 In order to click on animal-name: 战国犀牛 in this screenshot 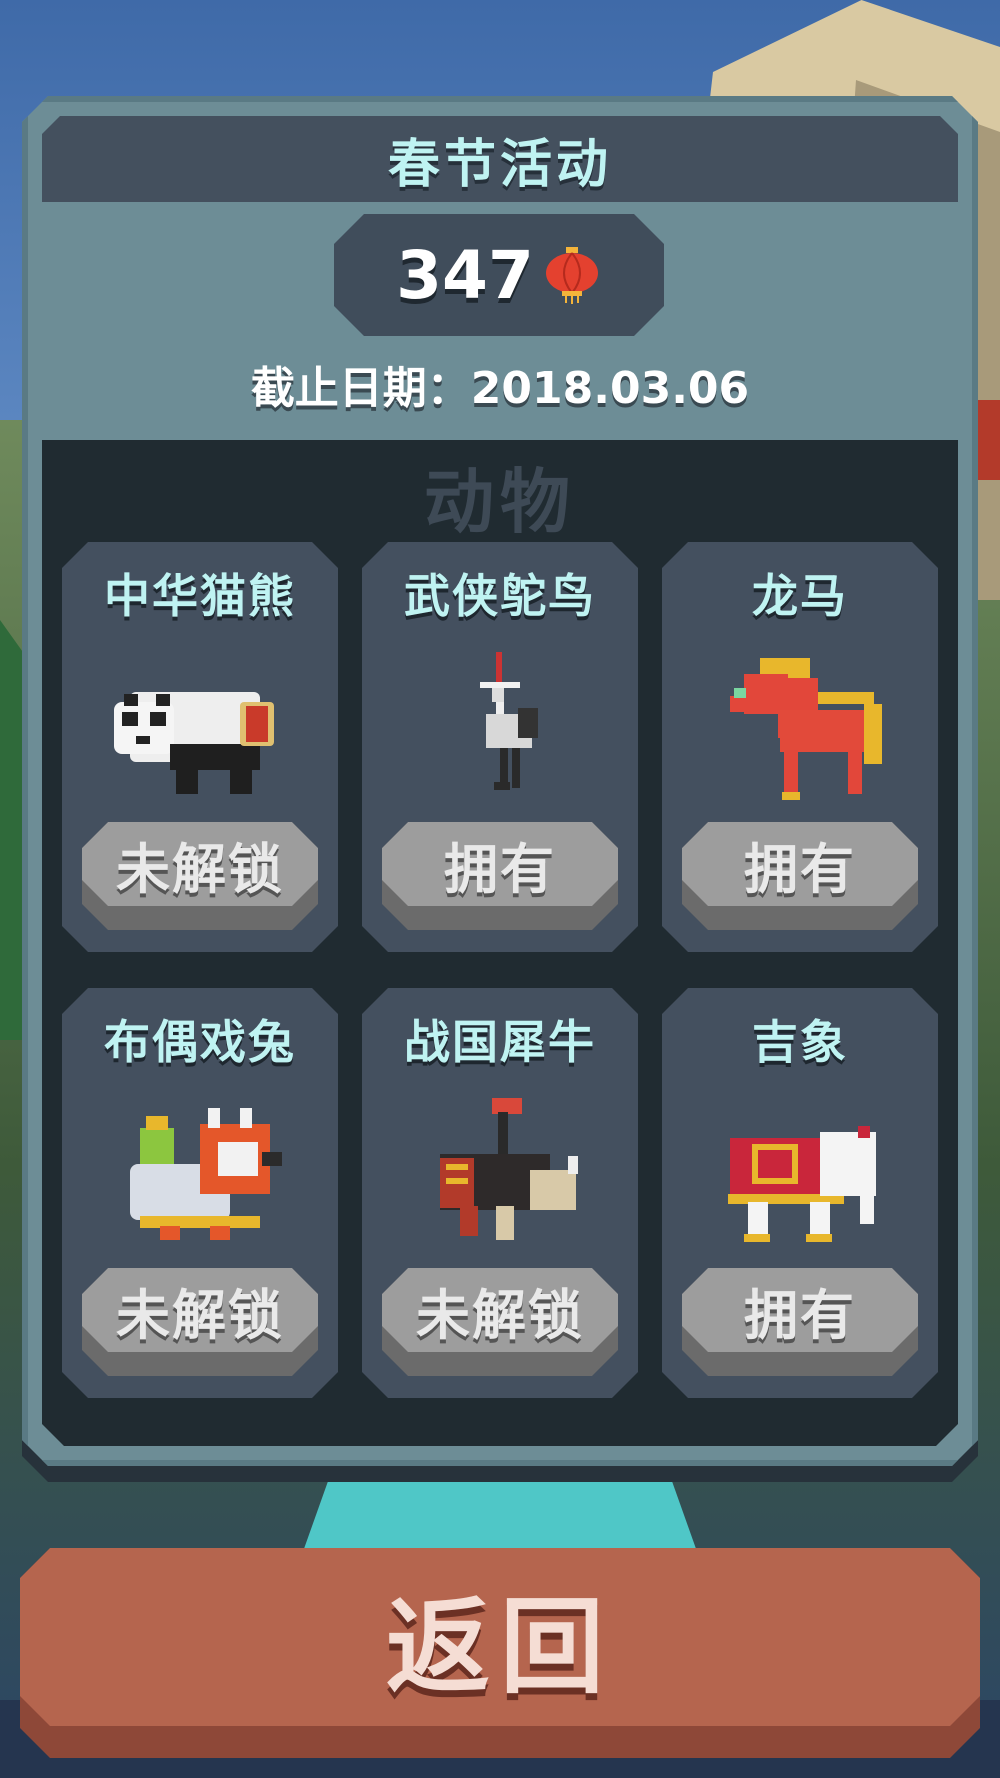, I will do `click(500, 1042)`.